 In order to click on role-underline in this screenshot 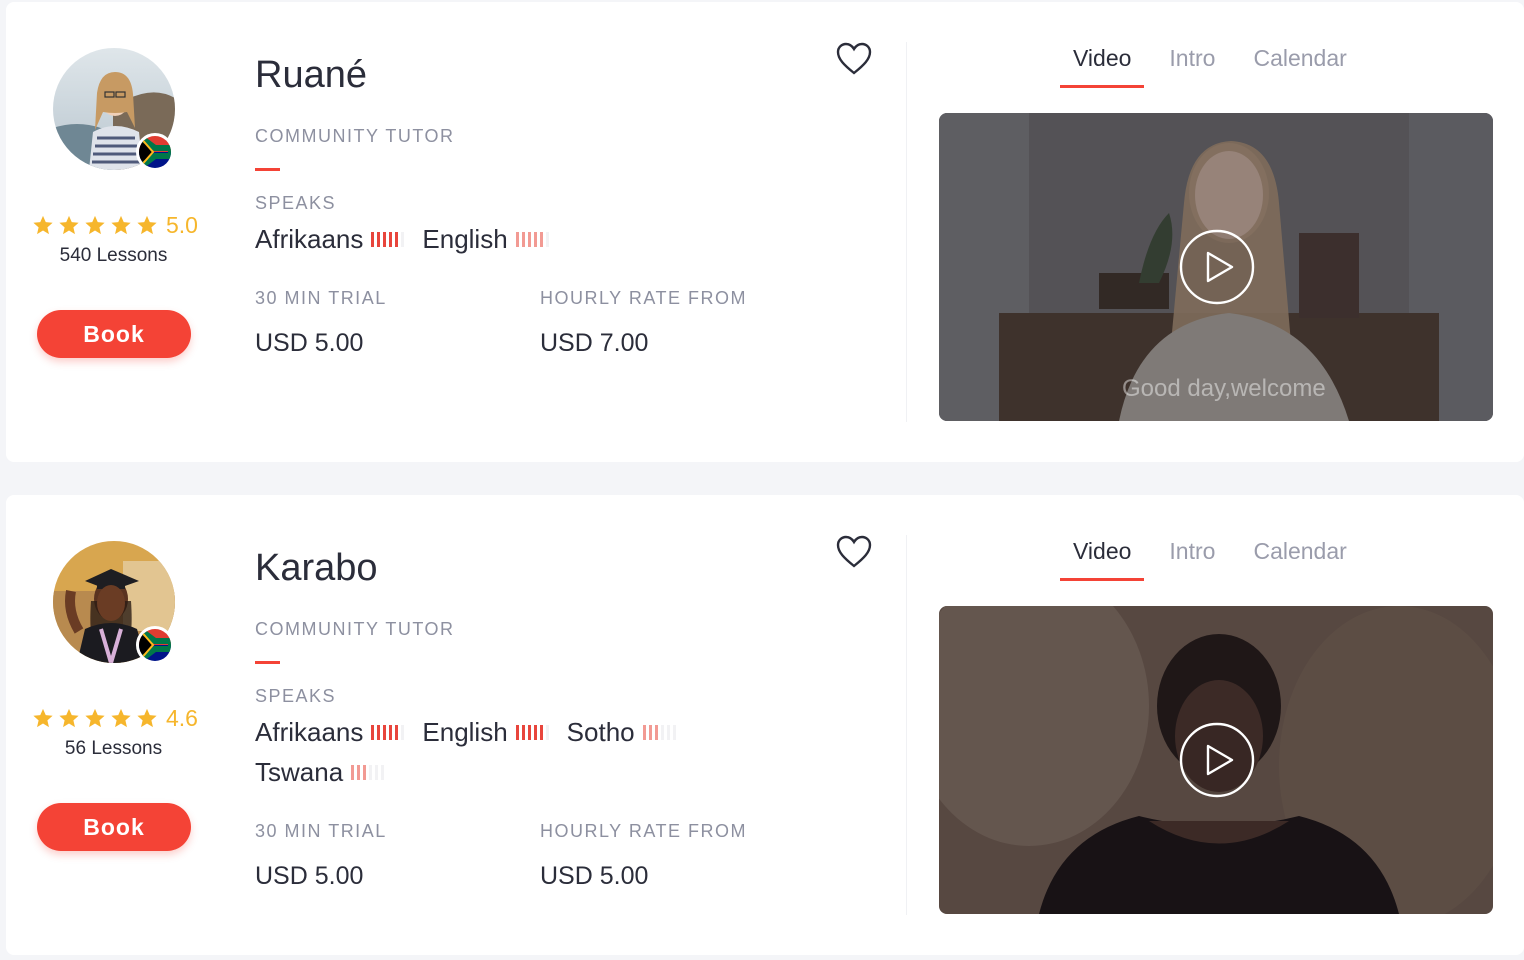, I will do `click(267, 169)`.